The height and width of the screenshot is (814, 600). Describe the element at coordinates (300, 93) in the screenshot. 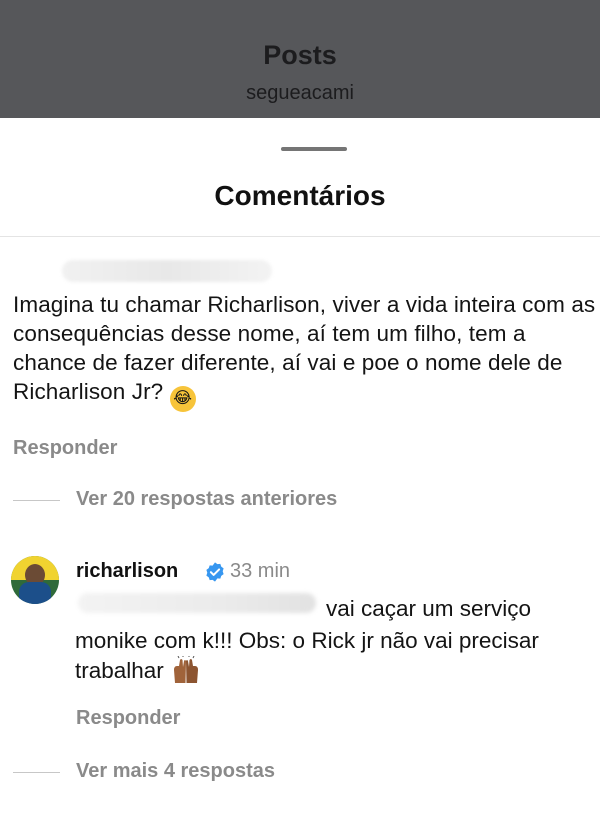

I see `page-subtitle-username: segueacami` at that location.